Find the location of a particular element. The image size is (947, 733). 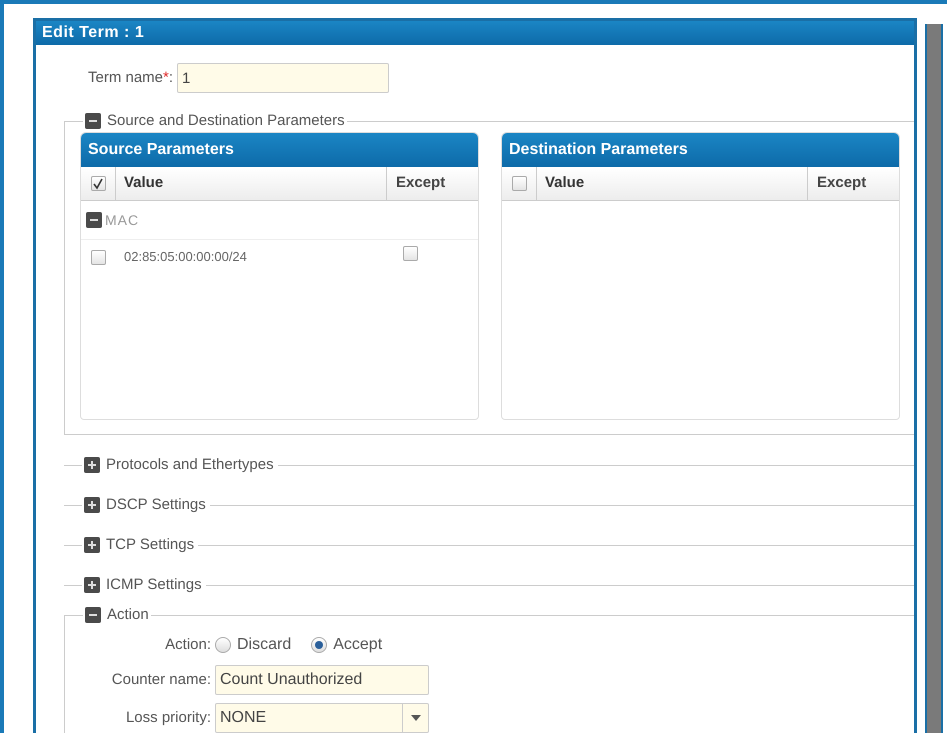

section-title: Action is located at coordinates (128, 615).